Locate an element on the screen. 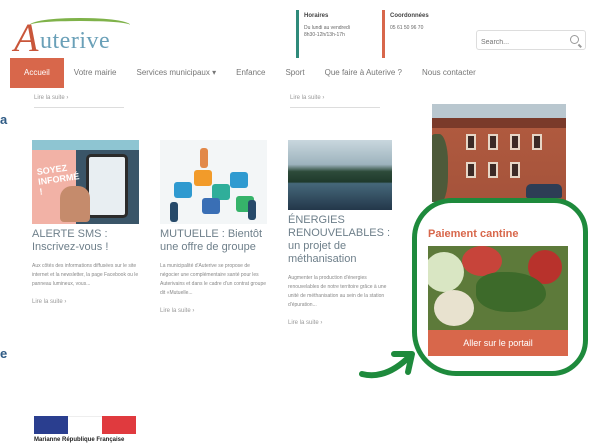  roof is located at coordinates (499, 123).